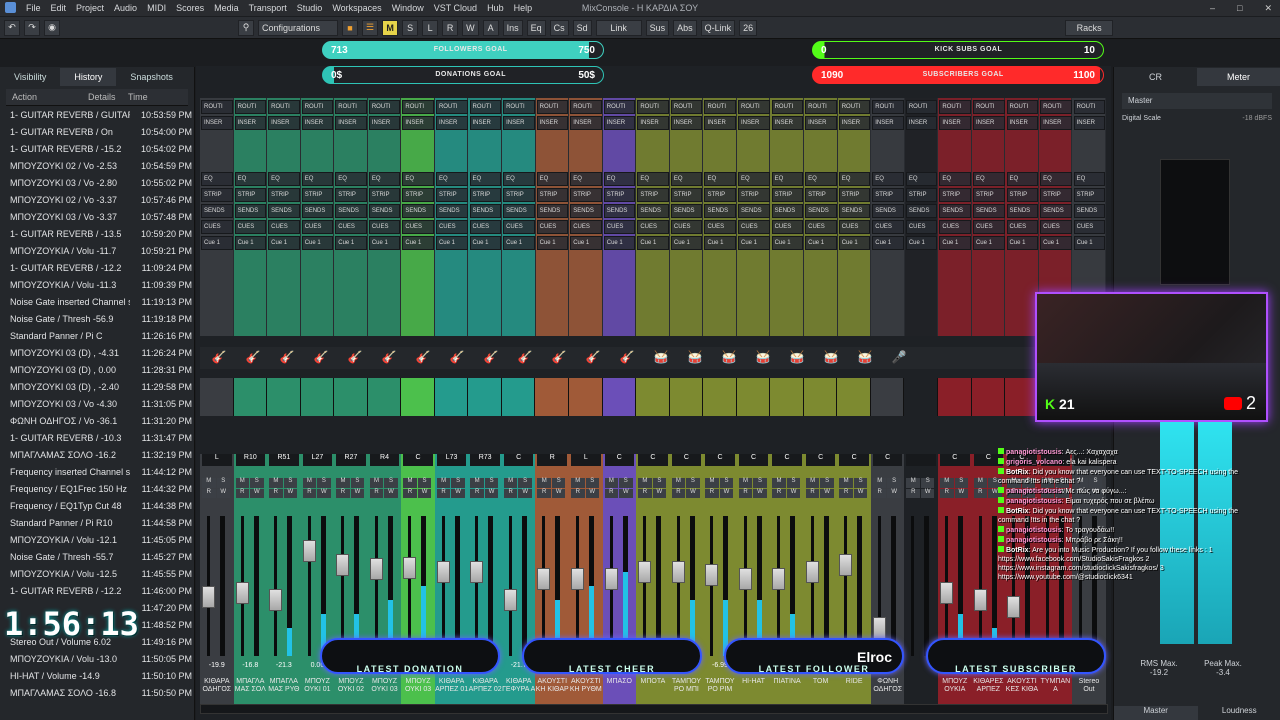  What do you see at coordinates (1238, 77) in the screenshot?
I see `tab-meter: Meter` at bounding box center [1238, 77].